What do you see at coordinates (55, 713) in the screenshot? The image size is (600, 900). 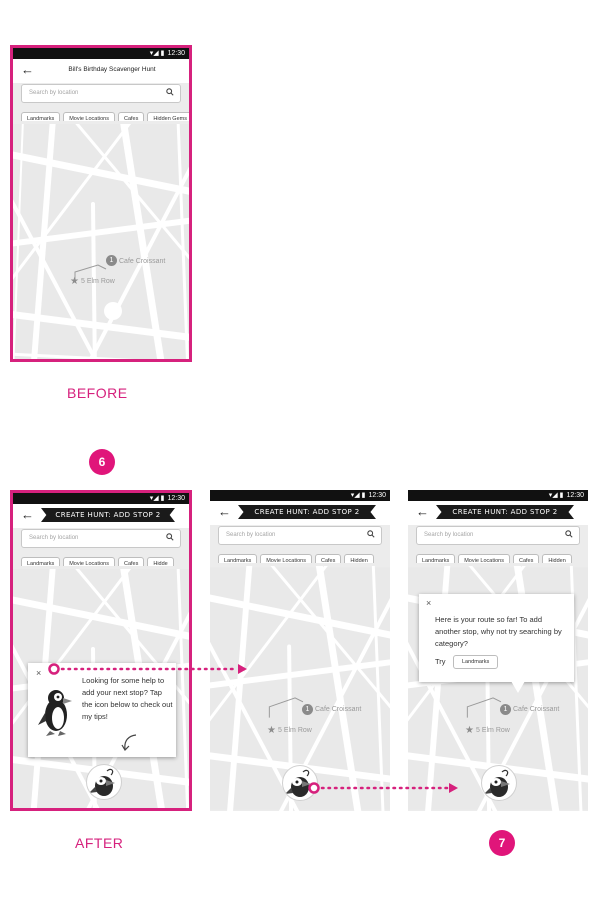 I see `puffin-mascot-icon` at bounding box center [55, 713].